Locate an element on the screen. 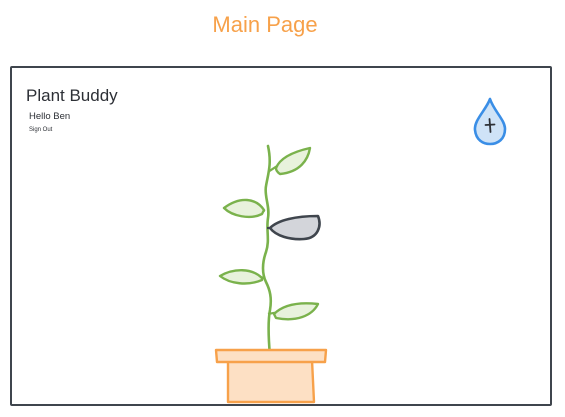 The width and height of the screenshot is (565, 417). leaf-selected is located at coordinates (294, 227).